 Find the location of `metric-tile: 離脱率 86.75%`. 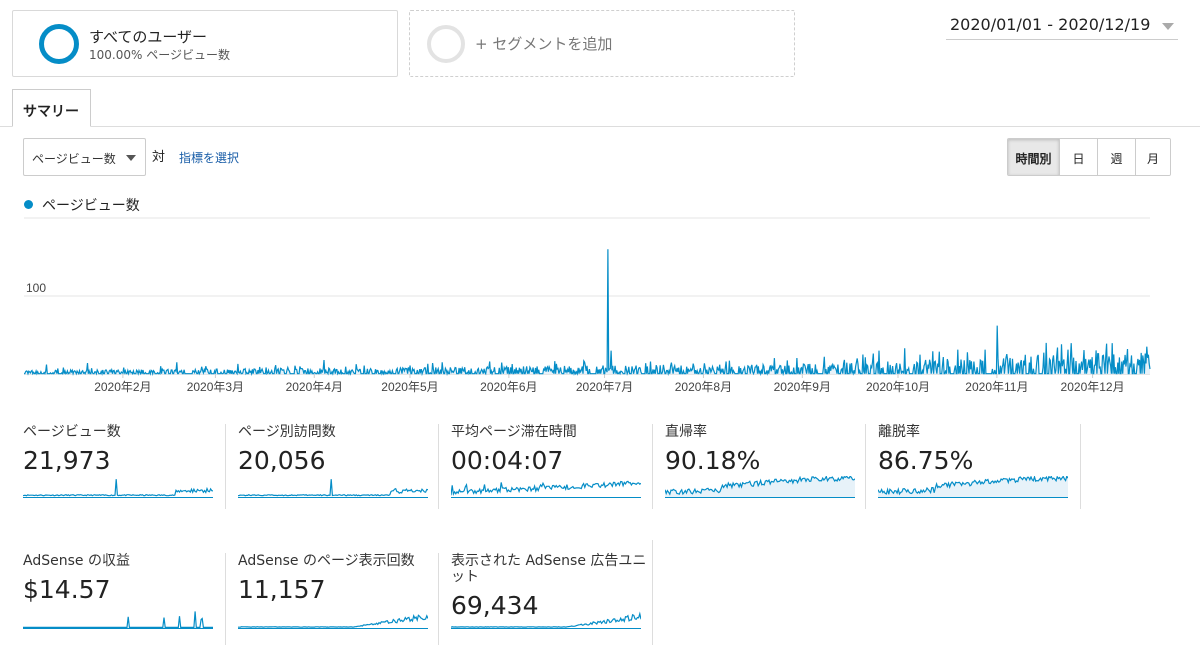

metric-tile: 離脱率 86.75% is located at coordinates (980, 469).